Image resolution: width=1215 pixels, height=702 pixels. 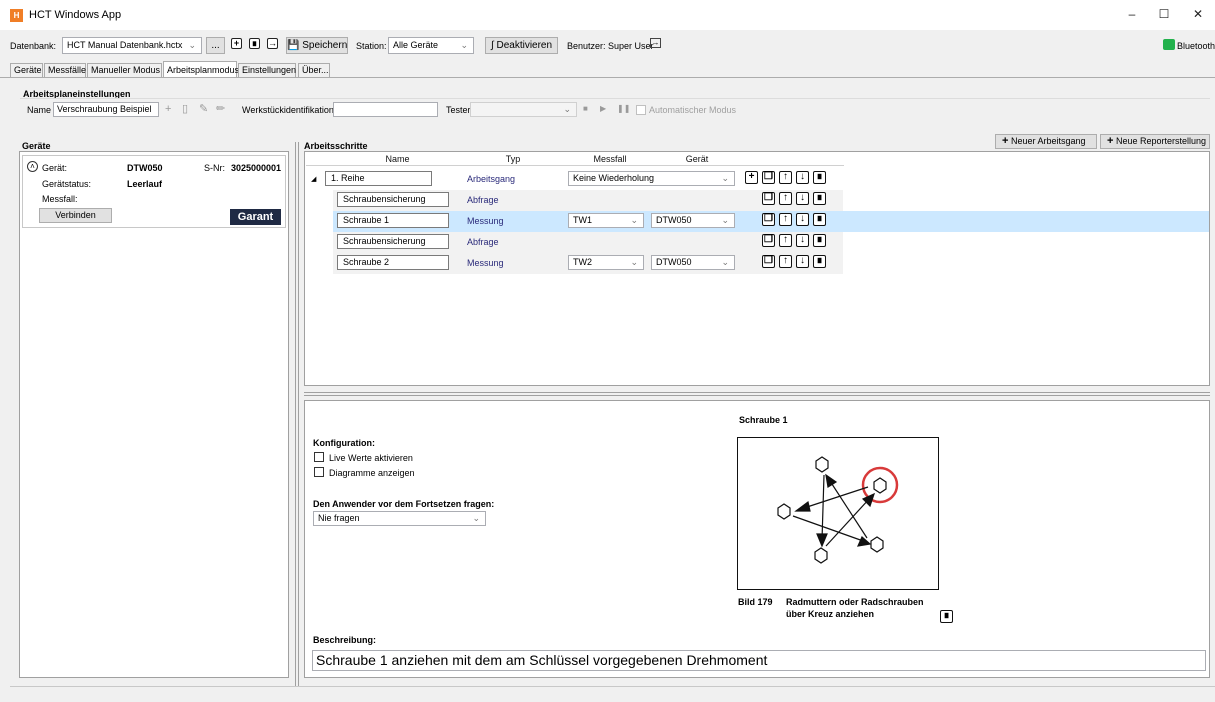 I want to click on tab-0: Geräte, so click(x=26, y=70).